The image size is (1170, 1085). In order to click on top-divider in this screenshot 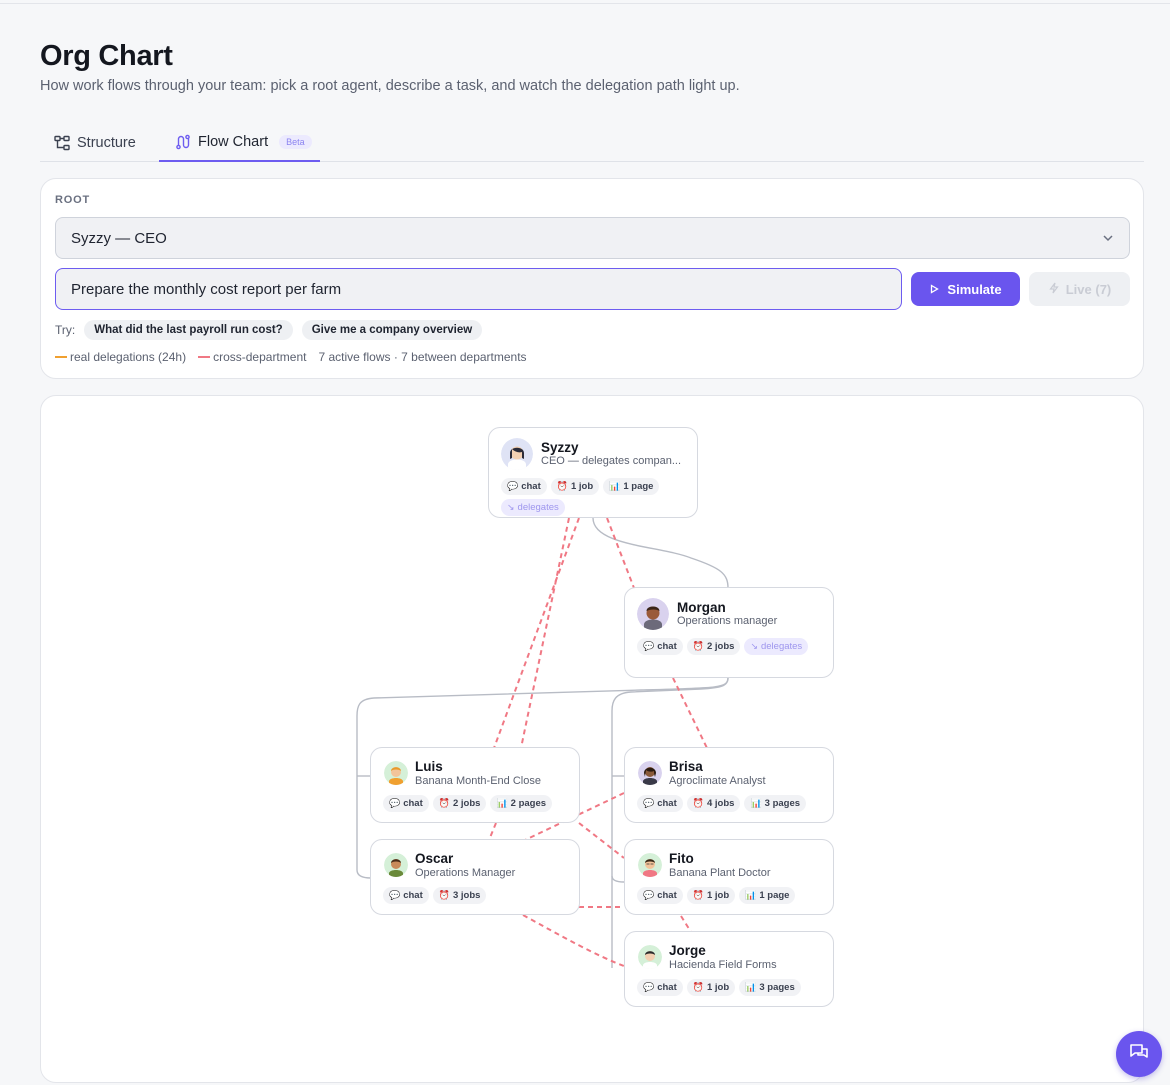, I will do `click(585, 3)`.